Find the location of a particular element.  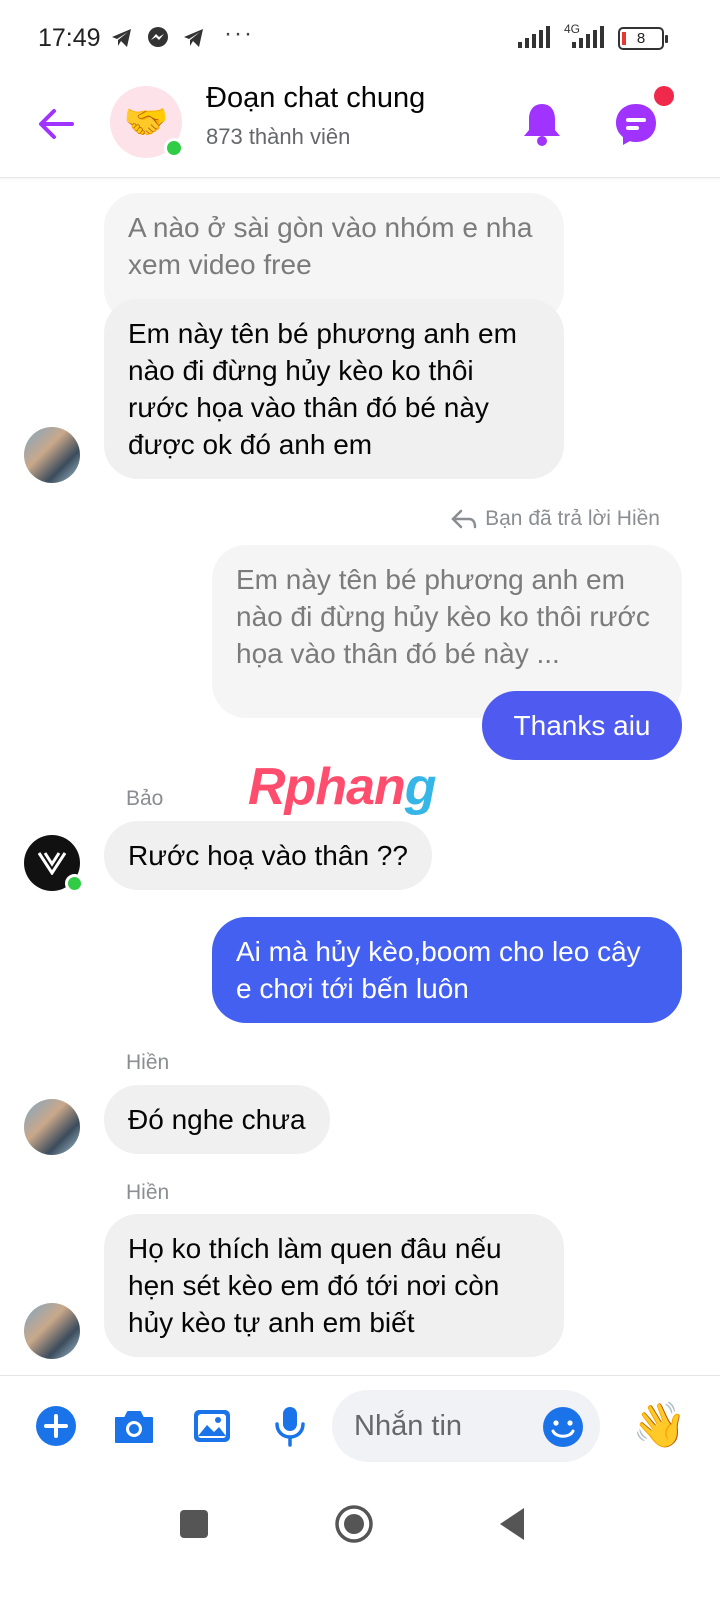

reply-indicator: Bạn đã trả lời Hiền is located at coordinates (555, 519).